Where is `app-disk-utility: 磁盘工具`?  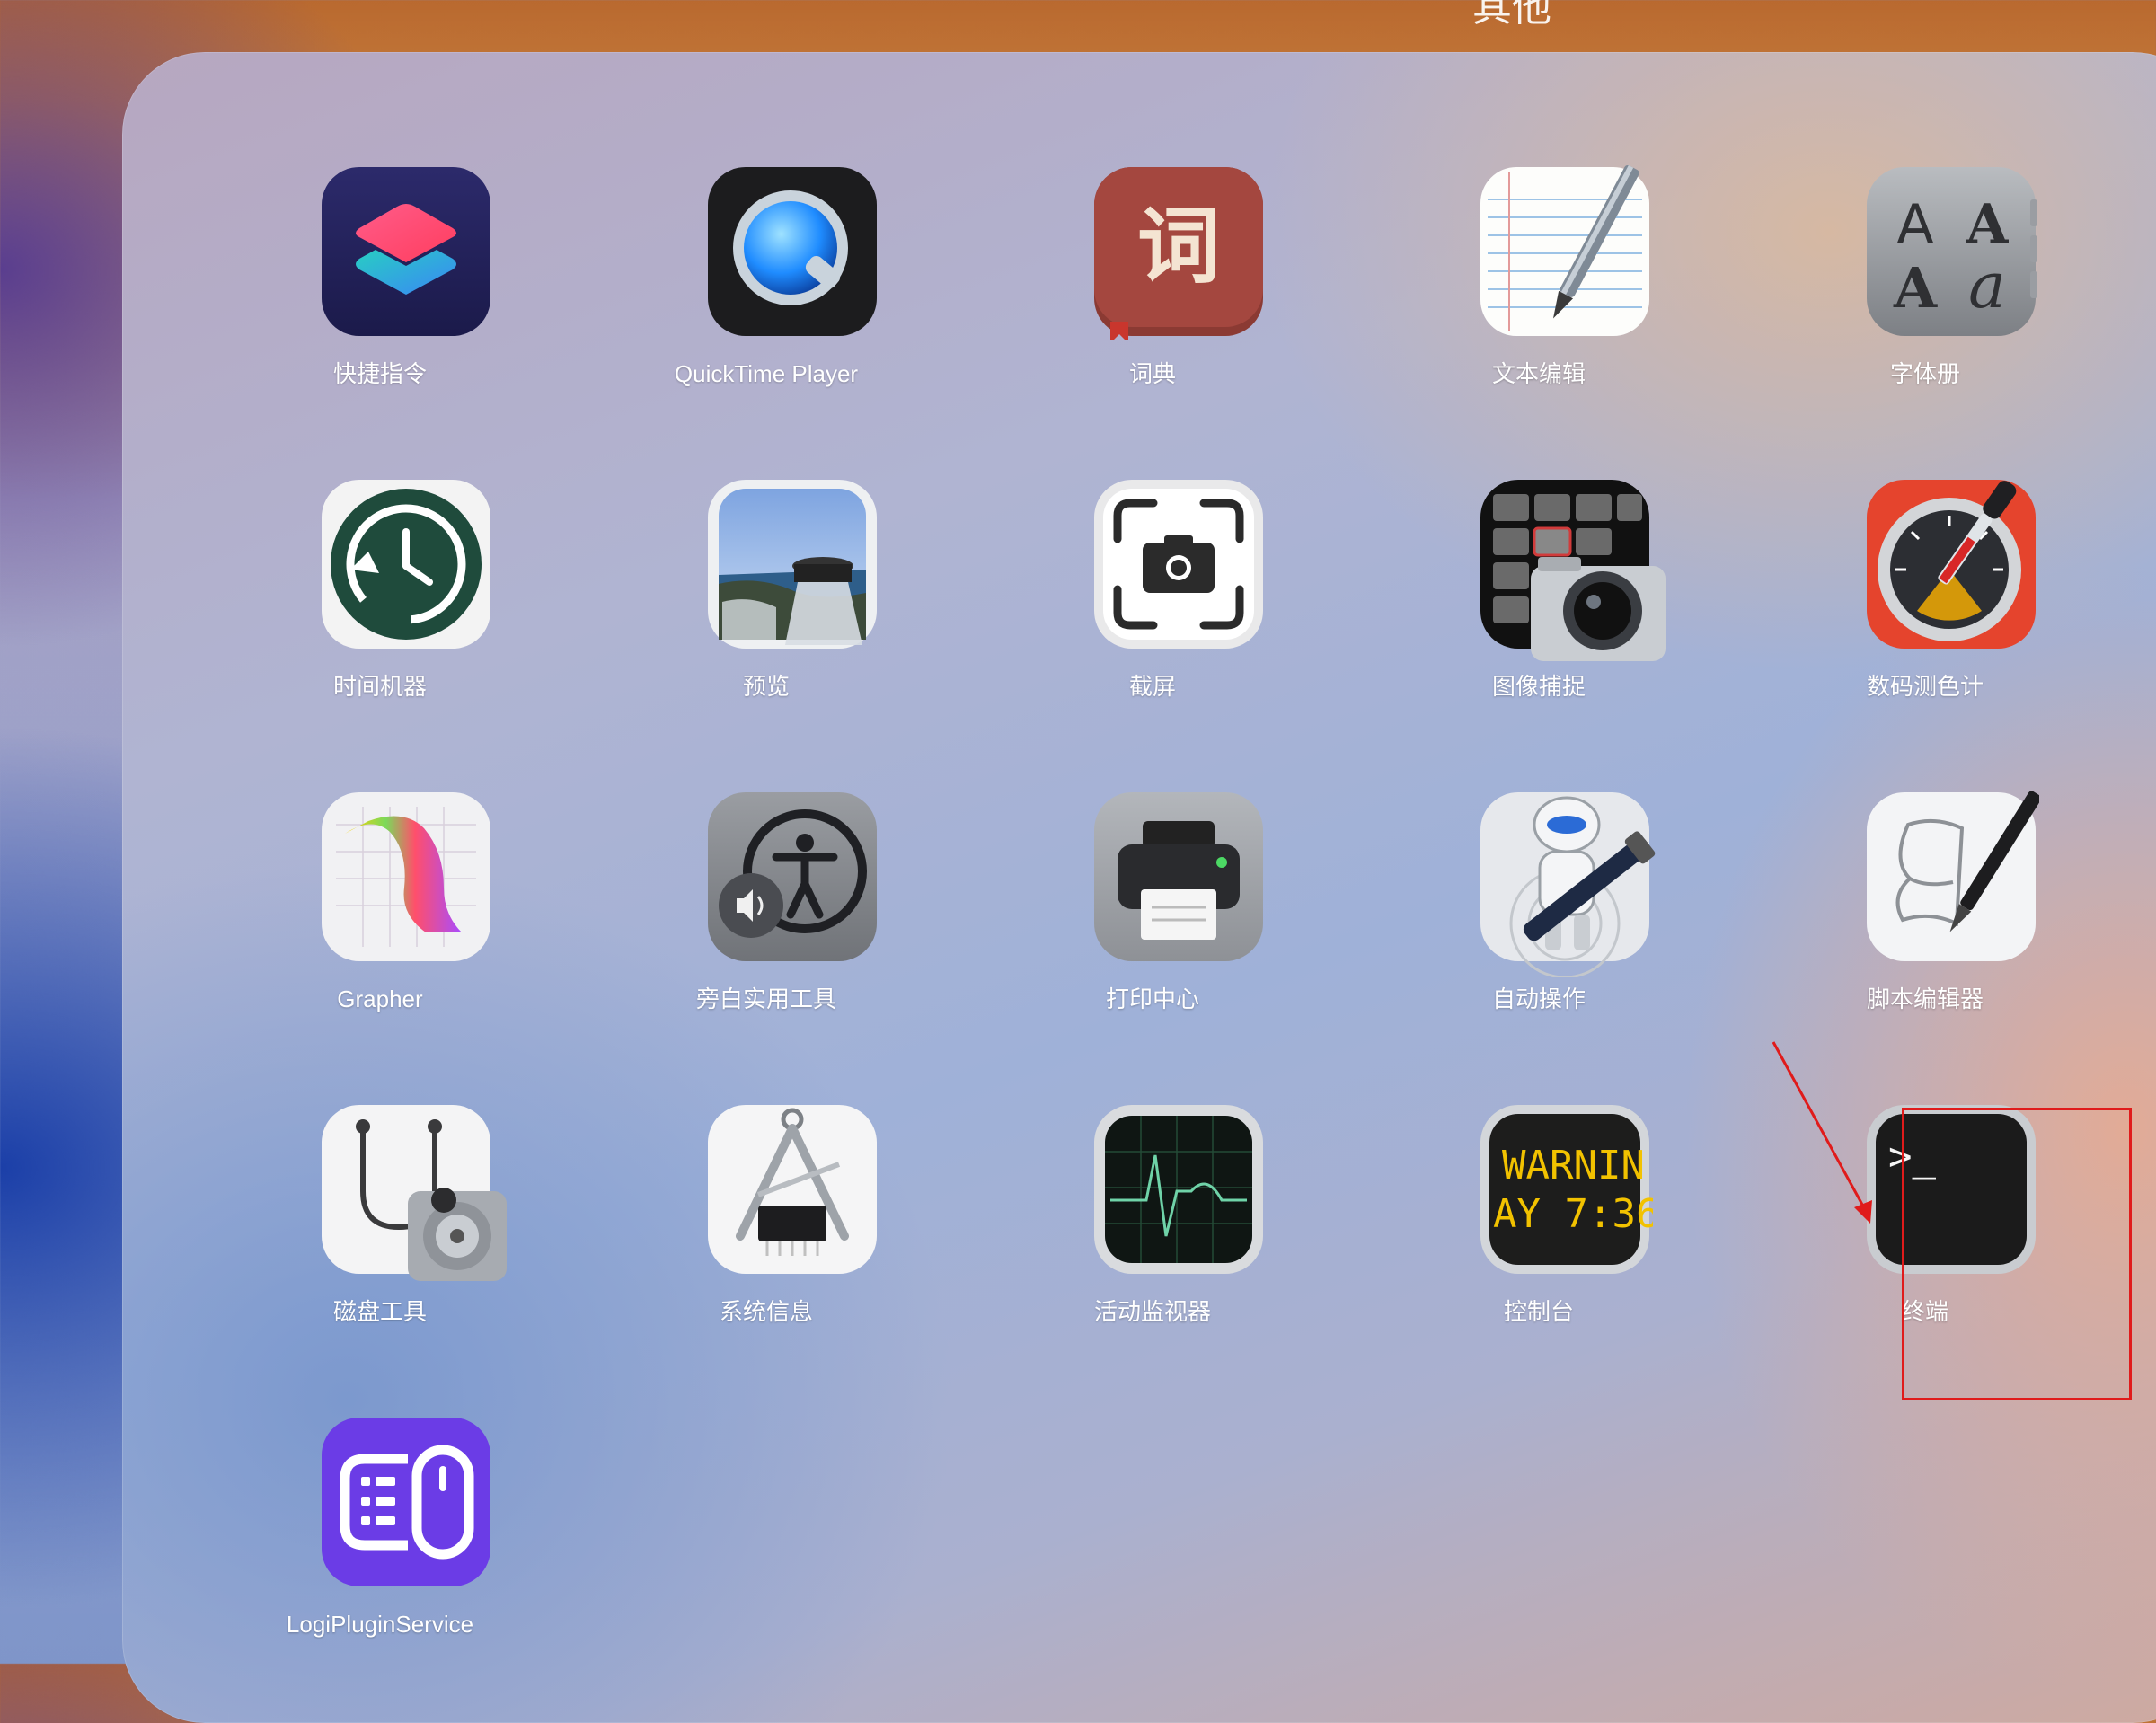 app-disk-utility: 磁盘工具 is located at coordinates (385, 1236).